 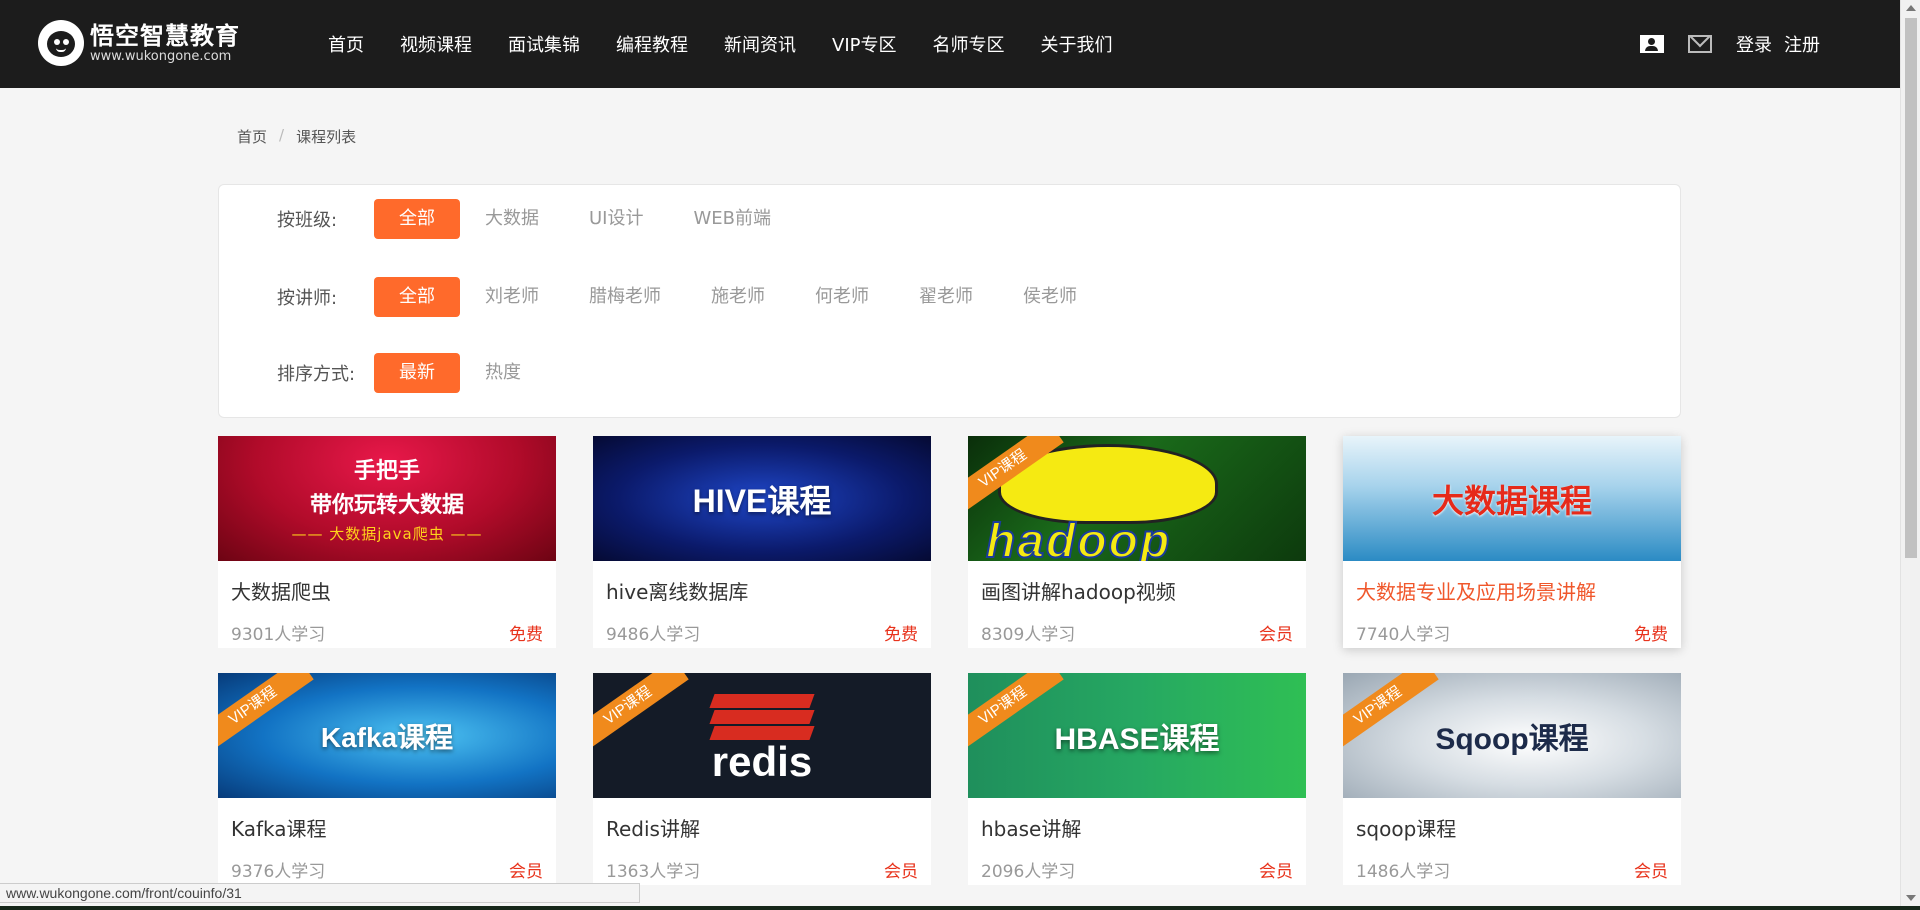 I want to click on filter-teacher-shi: 施老师, so click(x=738, y=297).